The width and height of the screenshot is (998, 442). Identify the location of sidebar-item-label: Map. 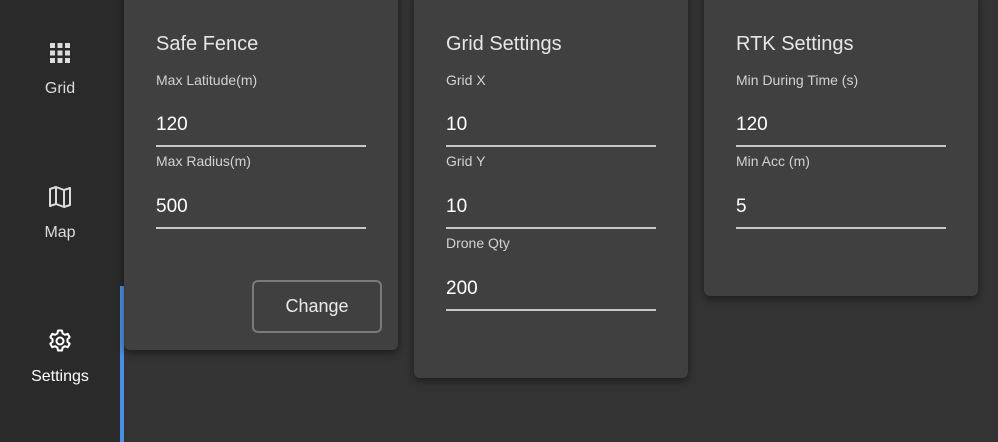
(60, 232).